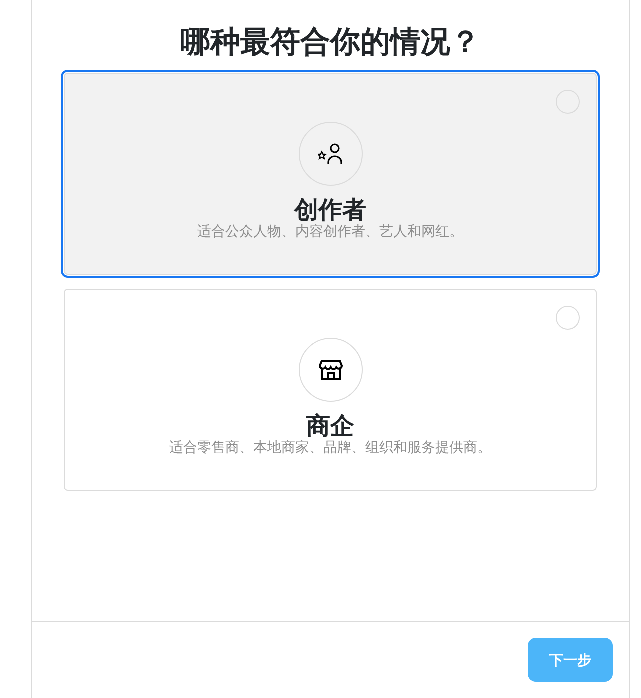 This screenshot has height=698, width=641. What do you see at coordinates (331, 231) in the screenshot?
I see `option-description: 适合公众人物、内容创作者、艺人和网红。` at bounding box center [331, 231].